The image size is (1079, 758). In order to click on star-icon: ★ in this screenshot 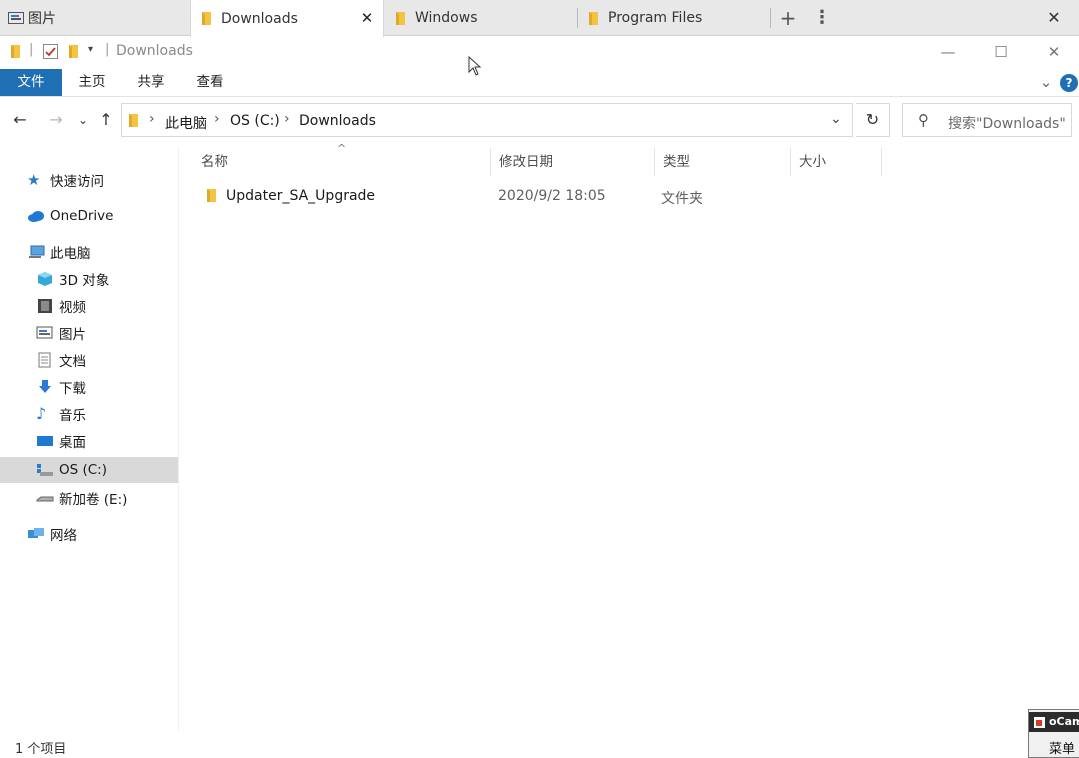, I will do `click(34, 180)`.